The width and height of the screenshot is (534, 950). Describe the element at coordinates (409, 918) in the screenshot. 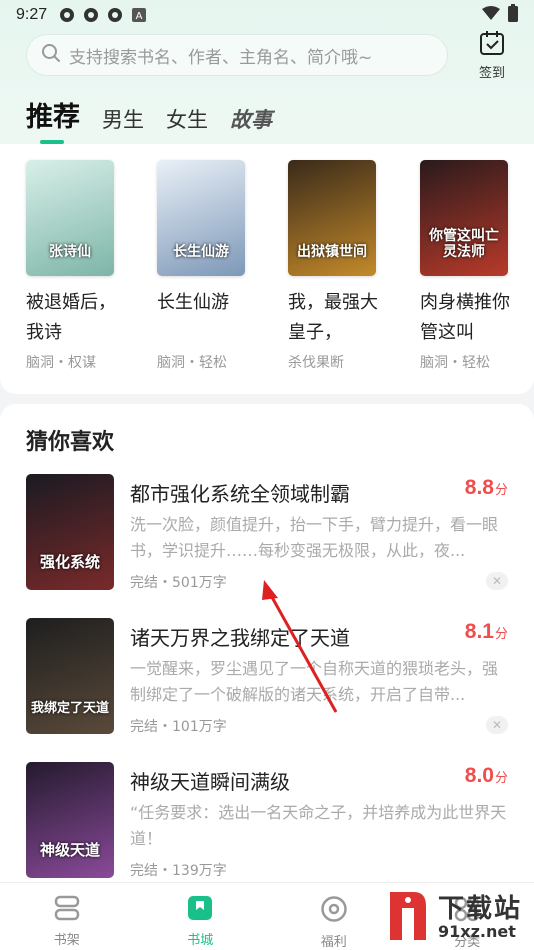

I see `watermark-logo-icon` at that location.